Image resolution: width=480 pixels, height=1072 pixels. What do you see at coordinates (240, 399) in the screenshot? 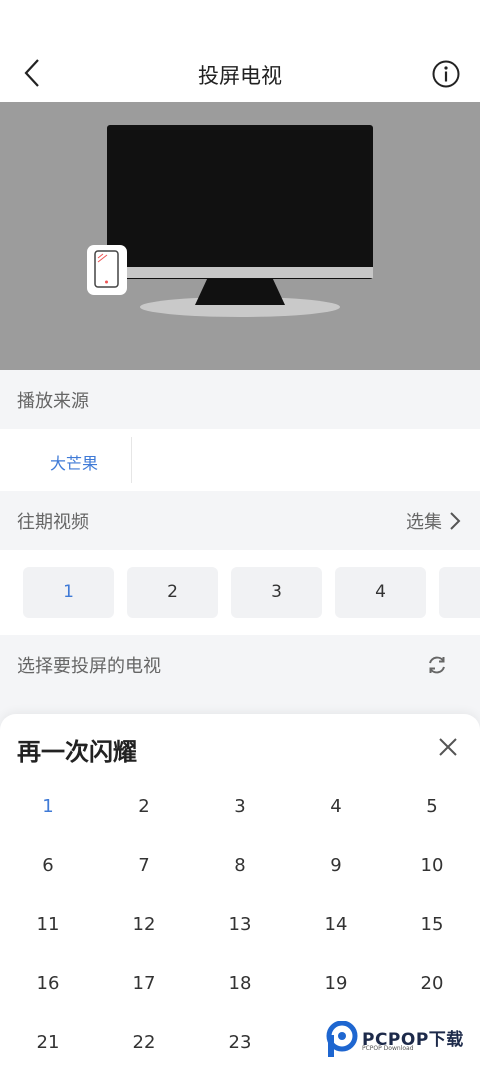
I see `source-section-header: 播放来源` at bounding box center [240, 399].